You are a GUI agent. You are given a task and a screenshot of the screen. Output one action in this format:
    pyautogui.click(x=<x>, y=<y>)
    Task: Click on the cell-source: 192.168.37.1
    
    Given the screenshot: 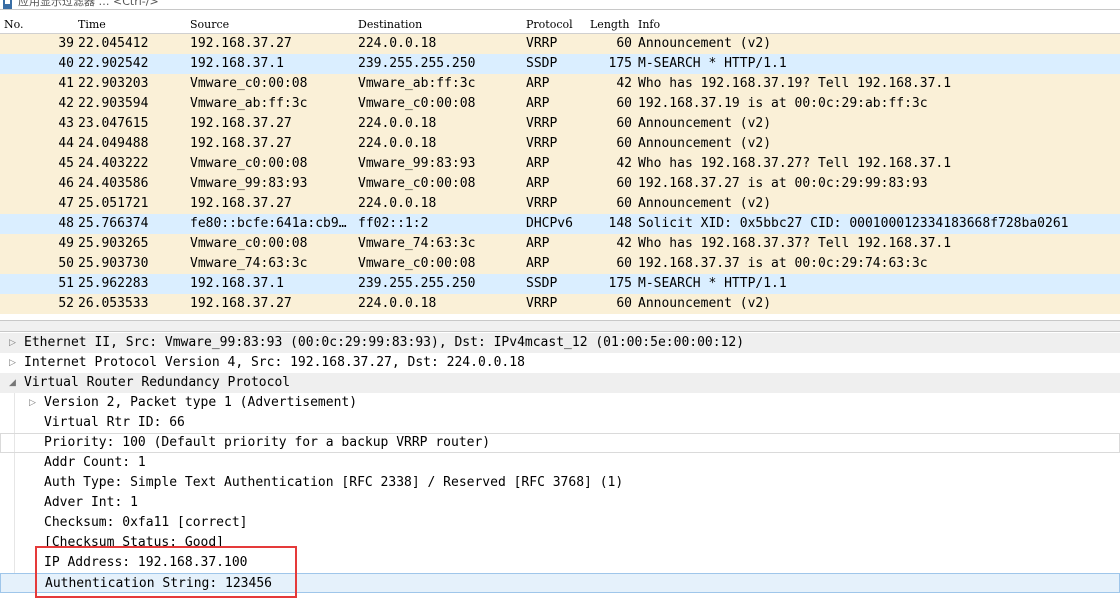 What is the action you would take?
    pyautogui.click(x=237, y=283)
    